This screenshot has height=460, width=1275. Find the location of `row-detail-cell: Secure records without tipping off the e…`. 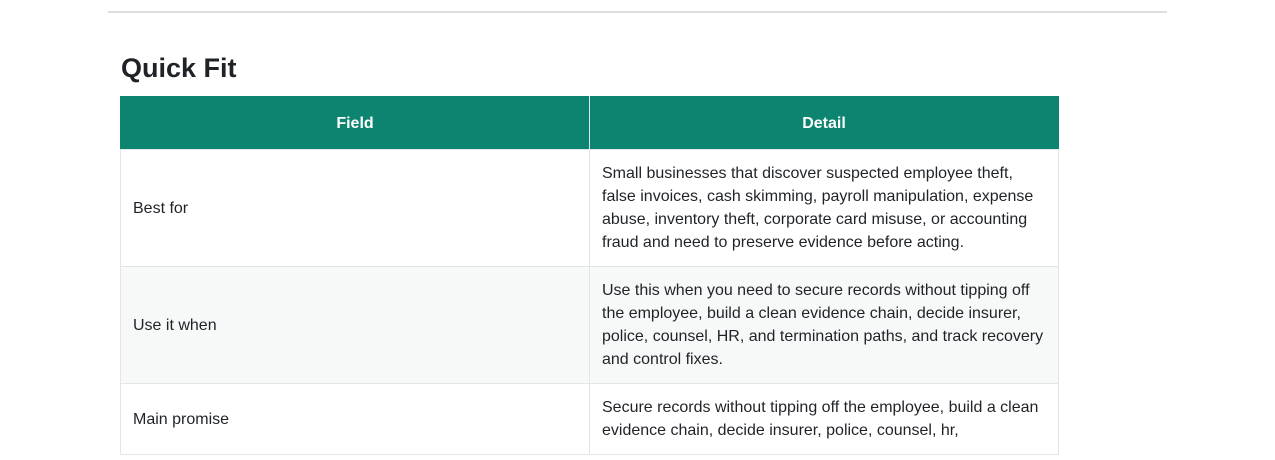

row-detail-cell: Secure records without tipping off the e… is located at coordinates (824, 419).